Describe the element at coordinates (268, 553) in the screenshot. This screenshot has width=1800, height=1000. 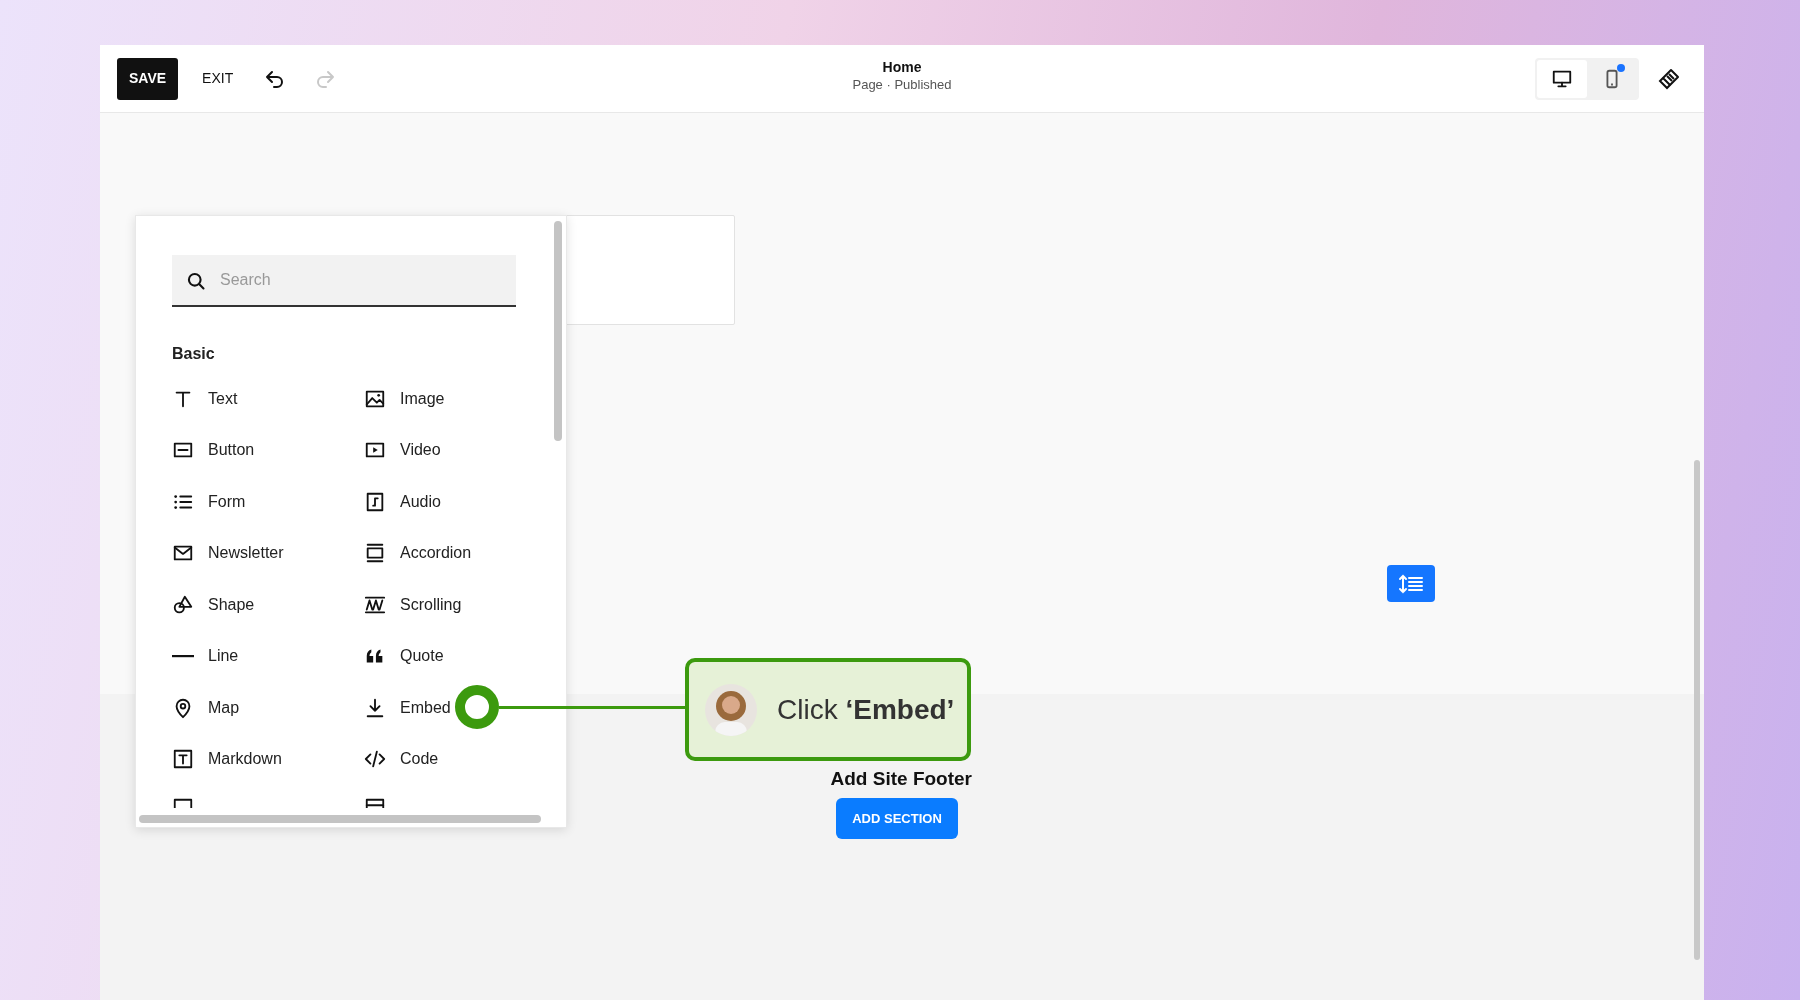
I see `block-item: Newsletter` at that location.